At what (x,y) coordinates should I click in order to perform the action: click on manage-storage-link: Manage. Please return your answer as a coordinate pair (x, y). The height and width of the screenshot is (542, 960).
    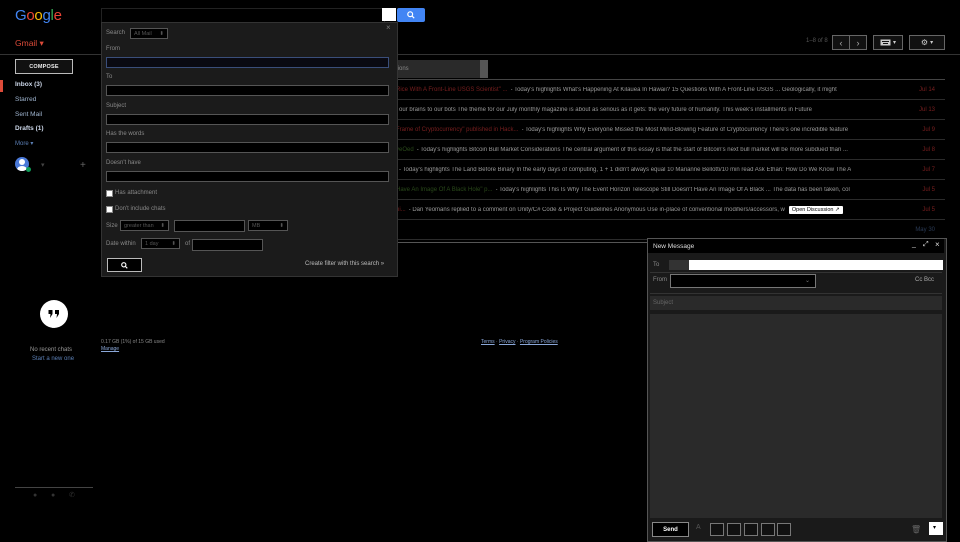
    Looking at the image, I should click on (110, 349).